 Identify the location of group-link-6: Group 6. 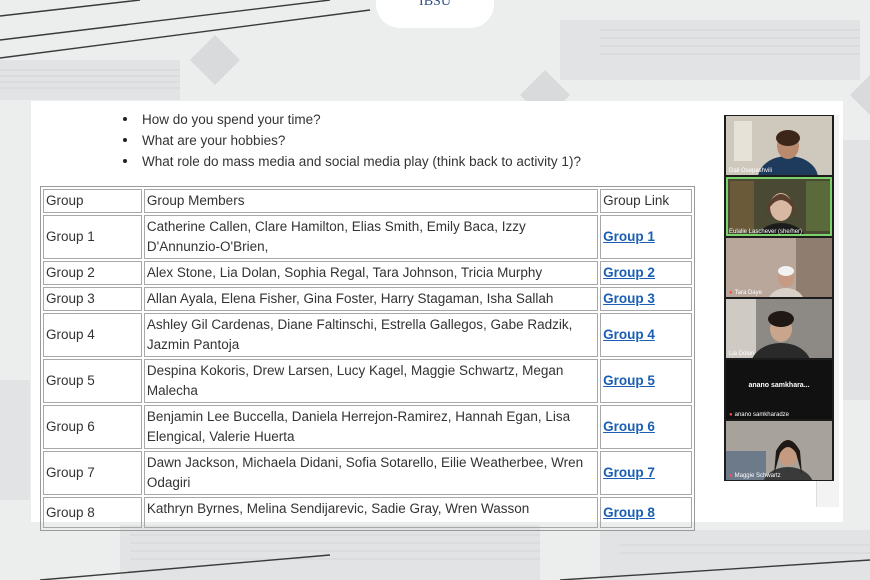
(629, 426).